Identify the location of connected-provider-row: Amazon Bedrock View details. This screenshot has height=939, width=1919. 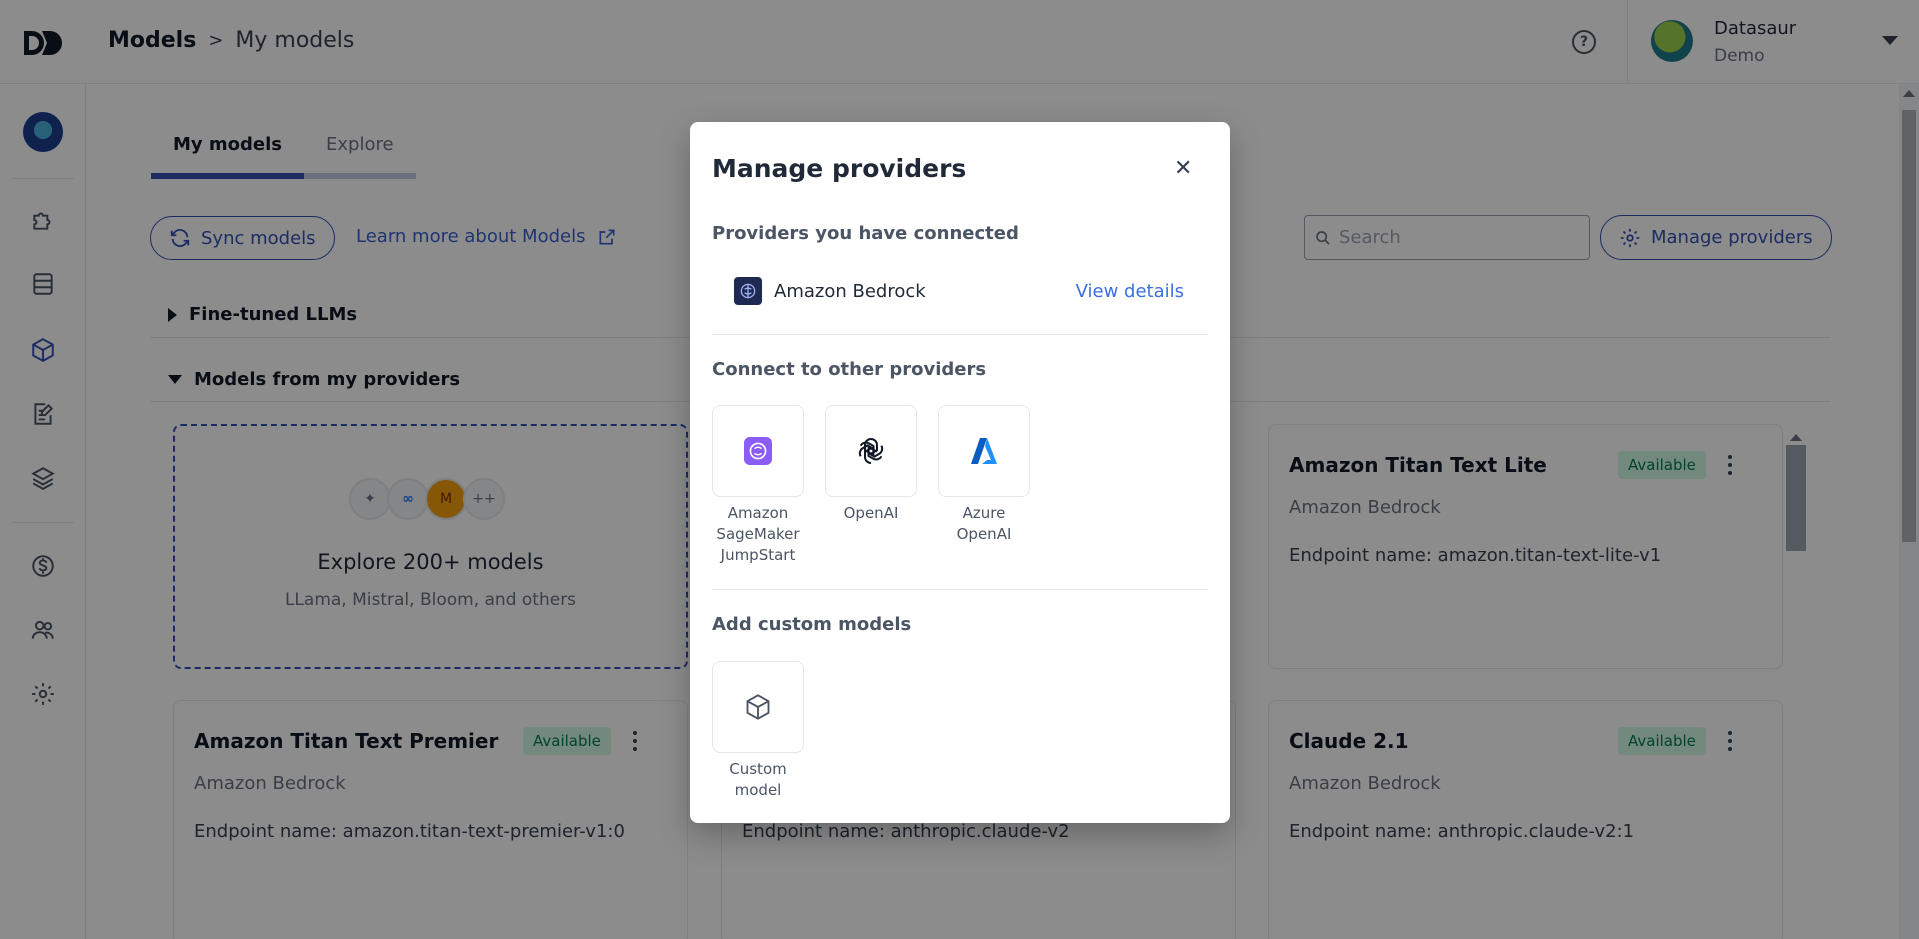
(959, 291).